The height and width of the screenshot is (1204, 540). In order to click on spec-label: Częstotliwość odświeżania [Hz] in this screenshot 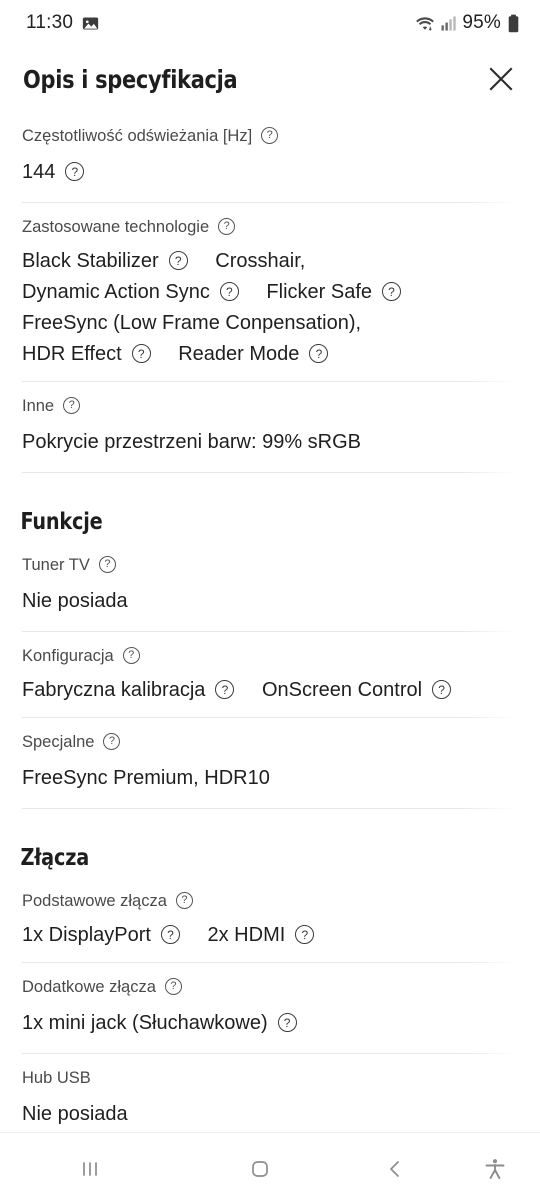, I will do `click(137, 136)`.